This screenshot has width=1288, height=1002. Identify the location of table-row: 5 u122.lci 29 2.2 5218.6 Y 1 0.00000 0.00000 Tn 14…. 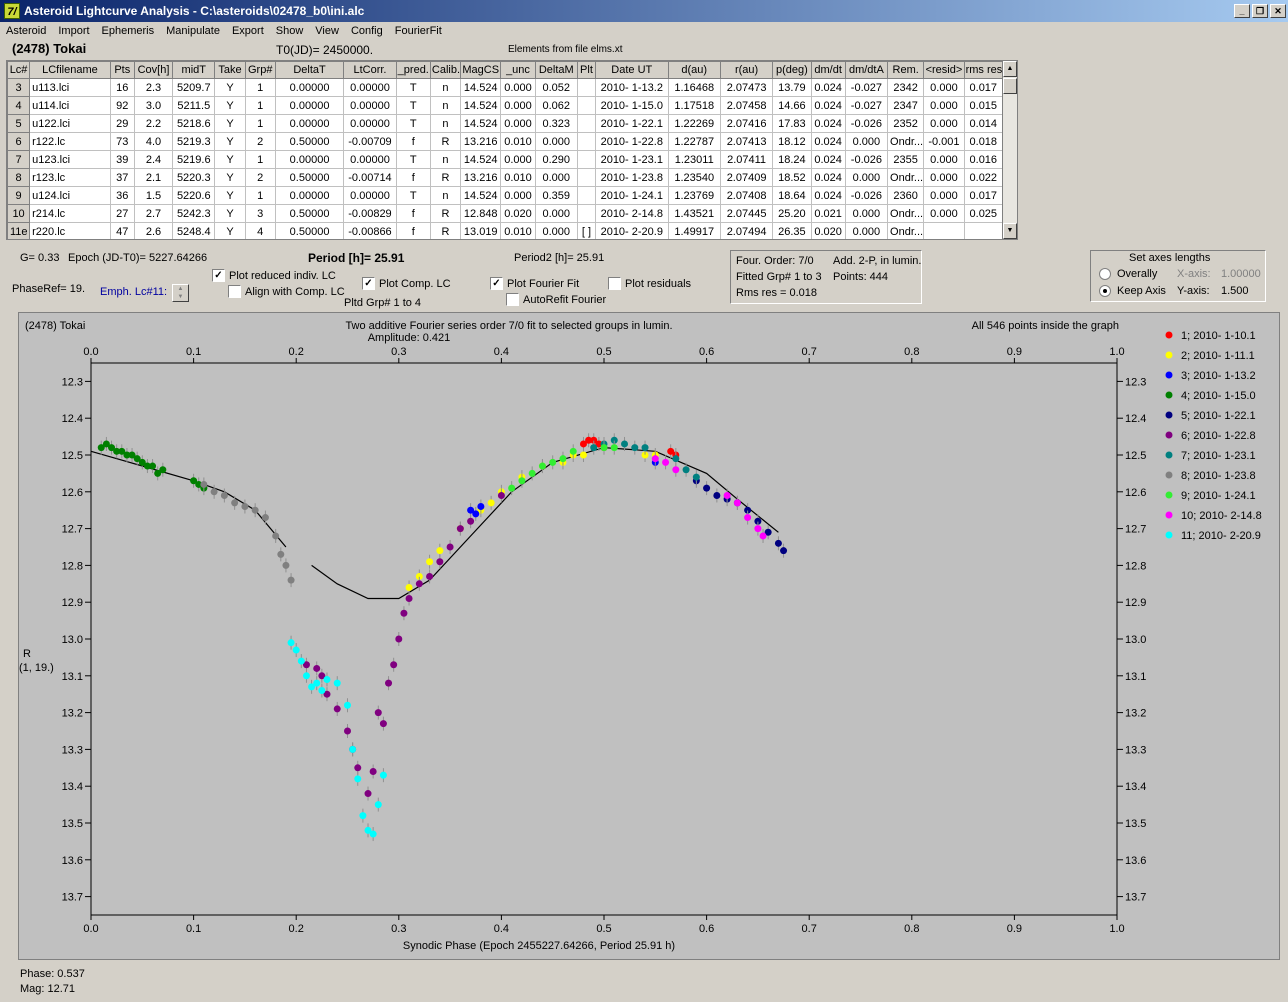
(505, 123).